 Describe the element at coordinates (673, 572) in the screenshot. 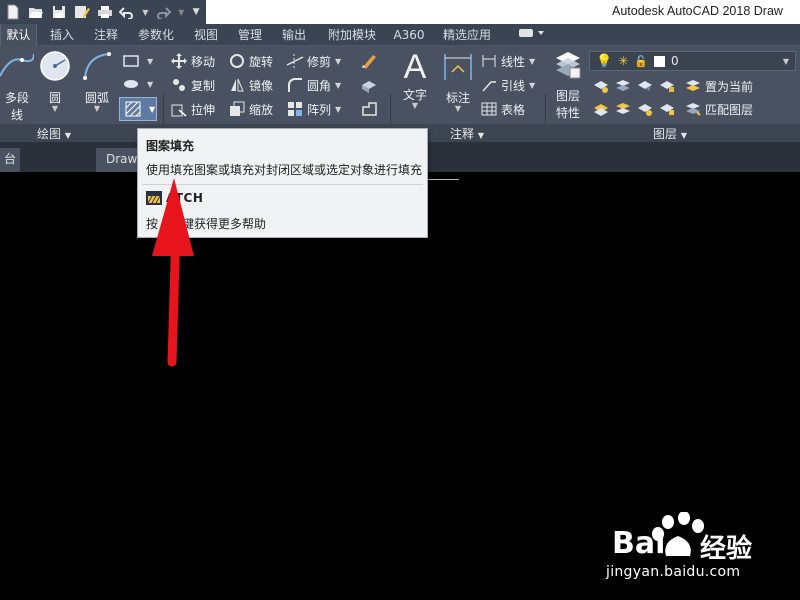

I see `watermark-url: jingyan.baidu.com` at that location.